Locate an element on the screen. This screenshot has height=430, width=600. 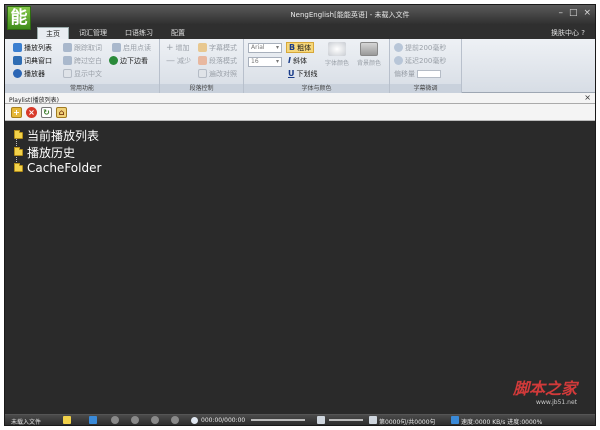
maximize-button: □ is located at coordinates (573, 13).